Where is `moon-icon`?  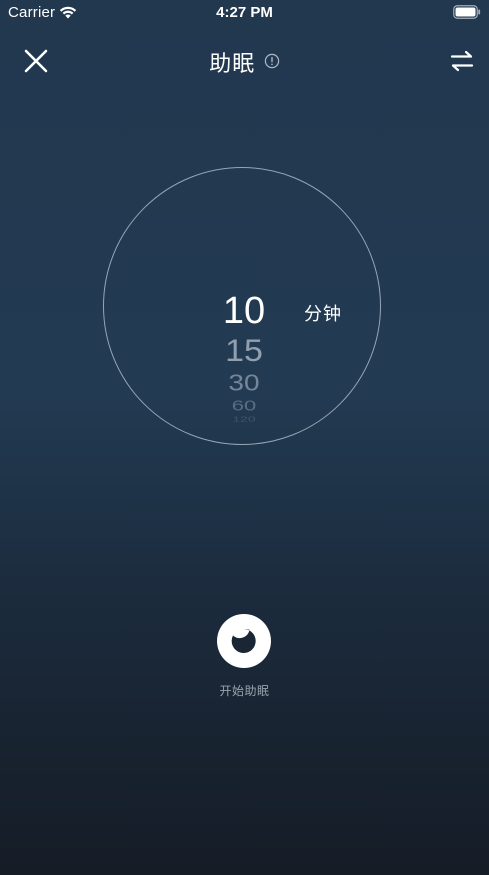
moon-icon is located at coordinates (243, 640).